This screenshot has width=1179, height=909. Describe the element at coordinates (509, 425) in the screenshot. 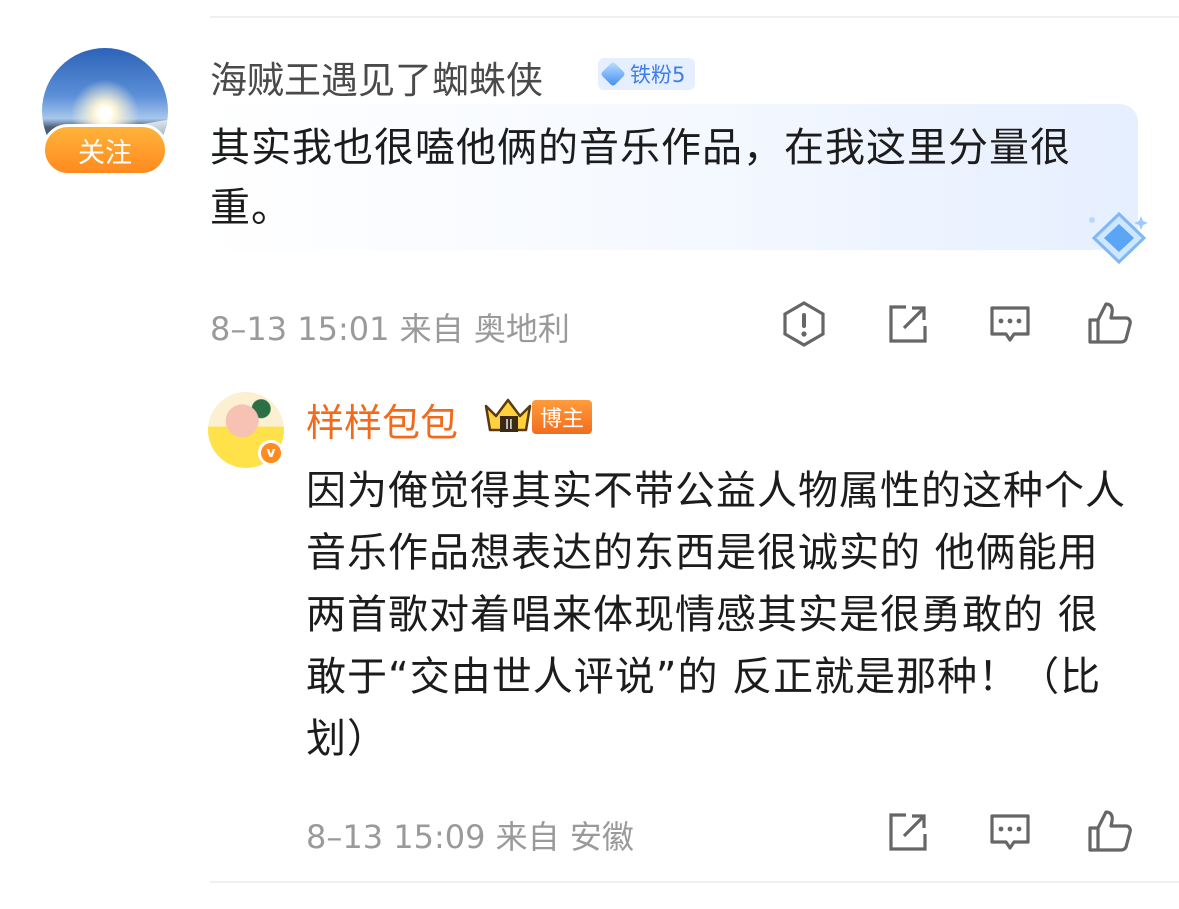

I see `svg-text: II` at that location.